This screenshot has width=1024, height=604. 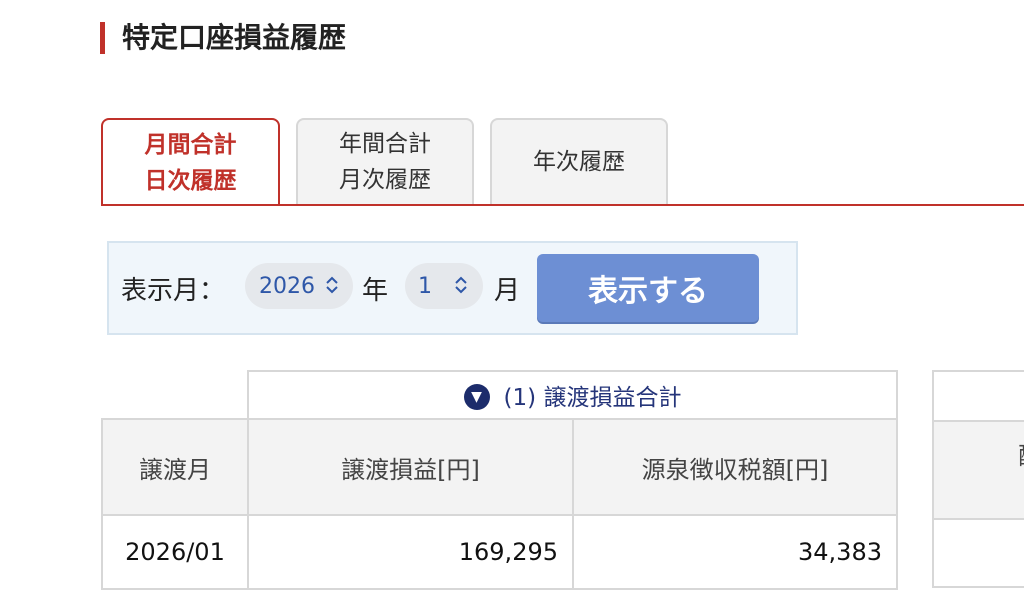 I want to click on side-column-header-label: 配, so click(x=1021, y=453).